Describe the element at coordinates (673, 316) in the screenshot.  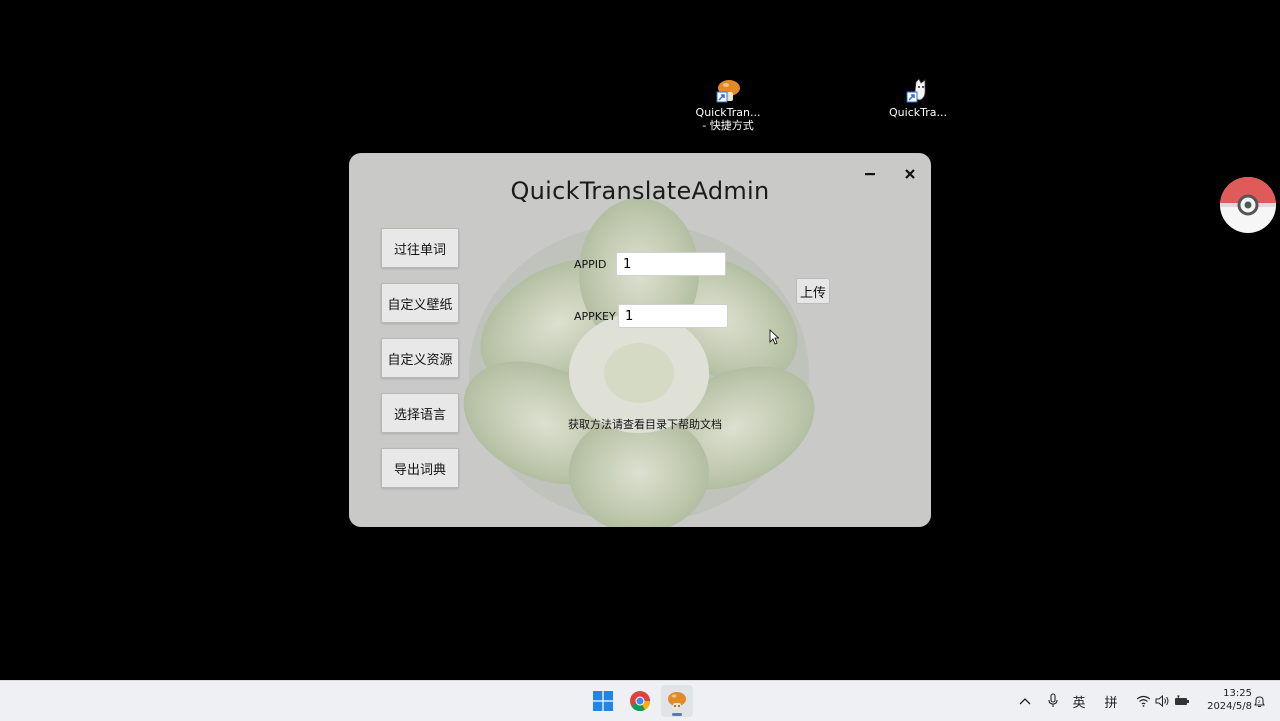
I see `appkey-input: 1` at that location.